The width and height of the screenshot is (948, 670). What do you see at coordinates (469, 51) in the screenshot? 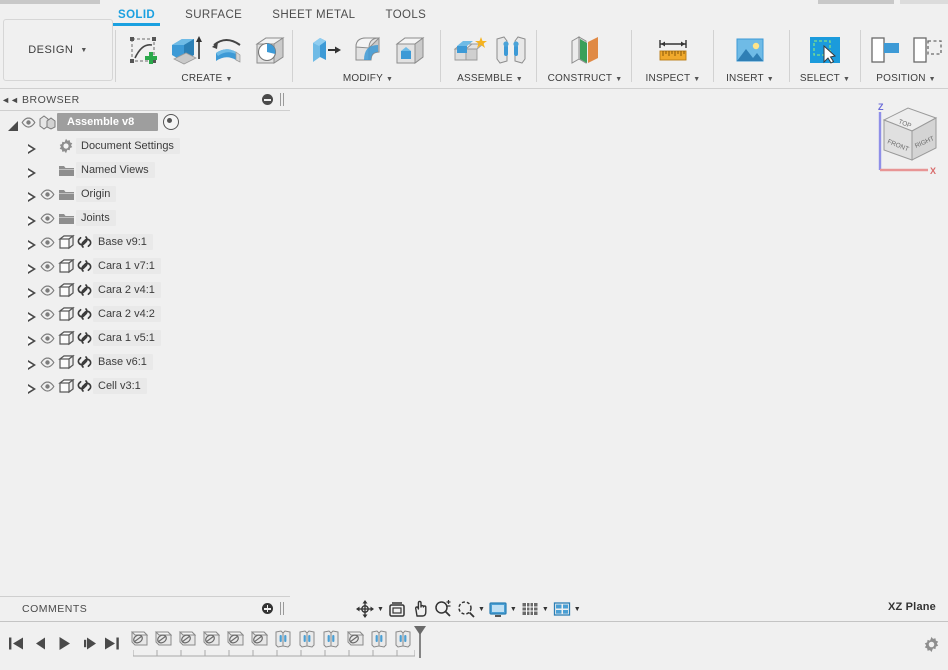
I see `new-component-icon` at bounding box center [469, 51].